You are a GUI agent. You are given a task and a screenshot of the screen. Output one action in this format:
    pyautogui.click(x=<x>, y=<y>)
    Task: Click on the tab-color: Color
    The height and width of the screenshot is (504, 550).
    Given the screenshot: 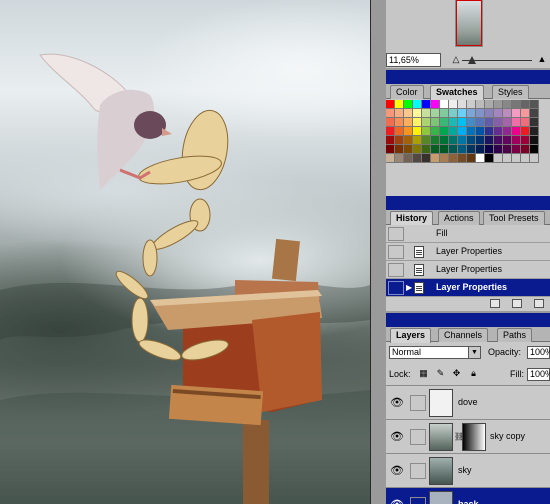 What is the action you would take?
    pyautogui.click(x=407, y=92)
    